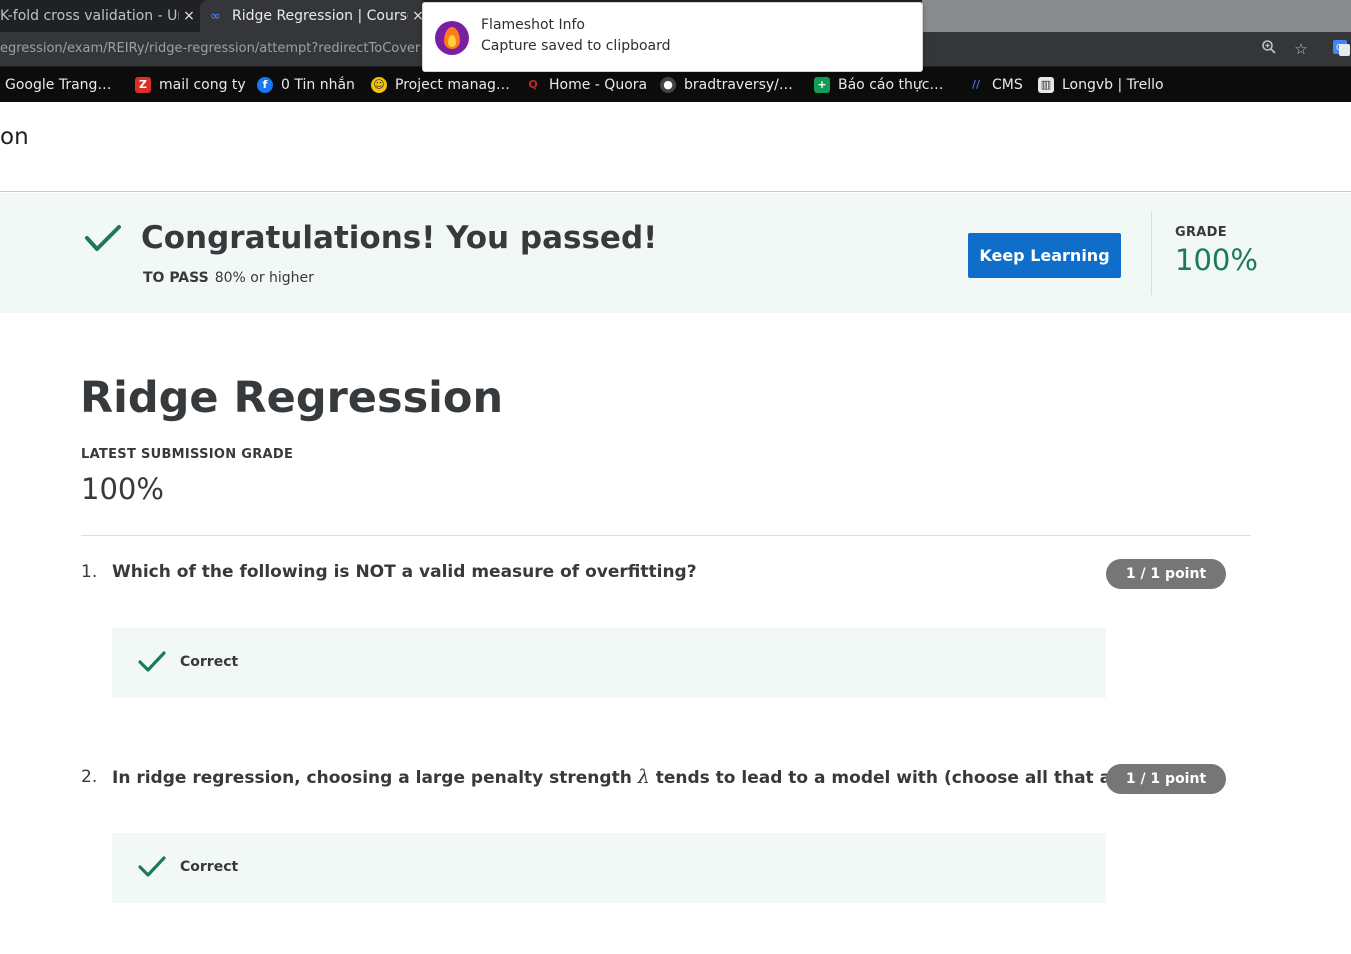 This screenshot has width=1351, height=954. What do you see at coordinates (89, 16) in the screenshot?
I see `tab-title: K-fold cross validation - Un` at bounding box center [89, 16].